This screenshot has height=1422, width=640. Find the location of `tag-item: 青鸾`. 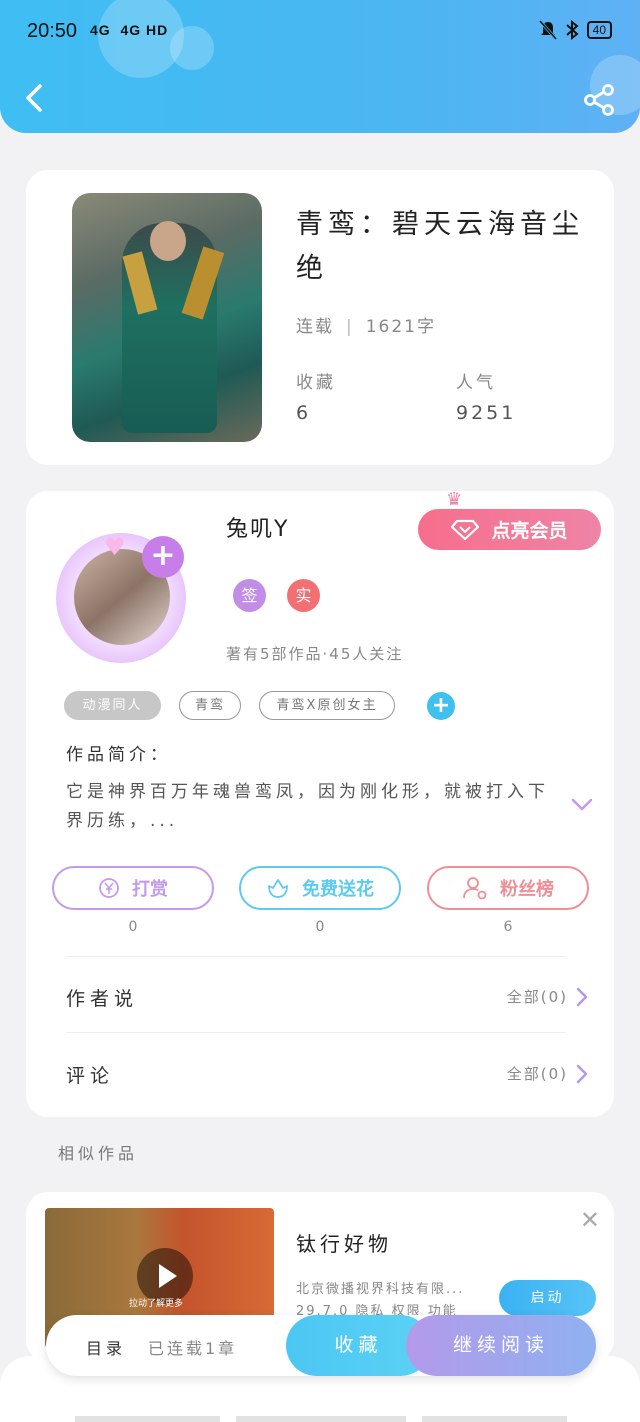

tag-item: 青鸾 is located at coordinates (210, 705).